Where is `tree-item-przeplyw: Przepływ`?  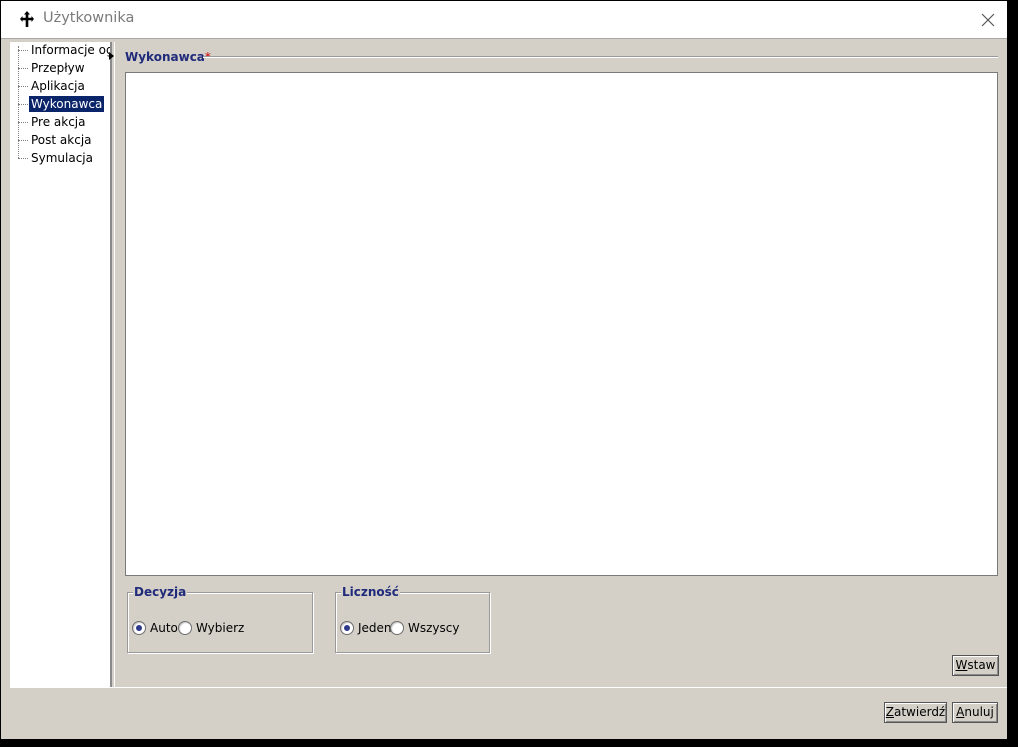
tree-item-przeplyw: Przepływ is located at coordinates (64, 68).